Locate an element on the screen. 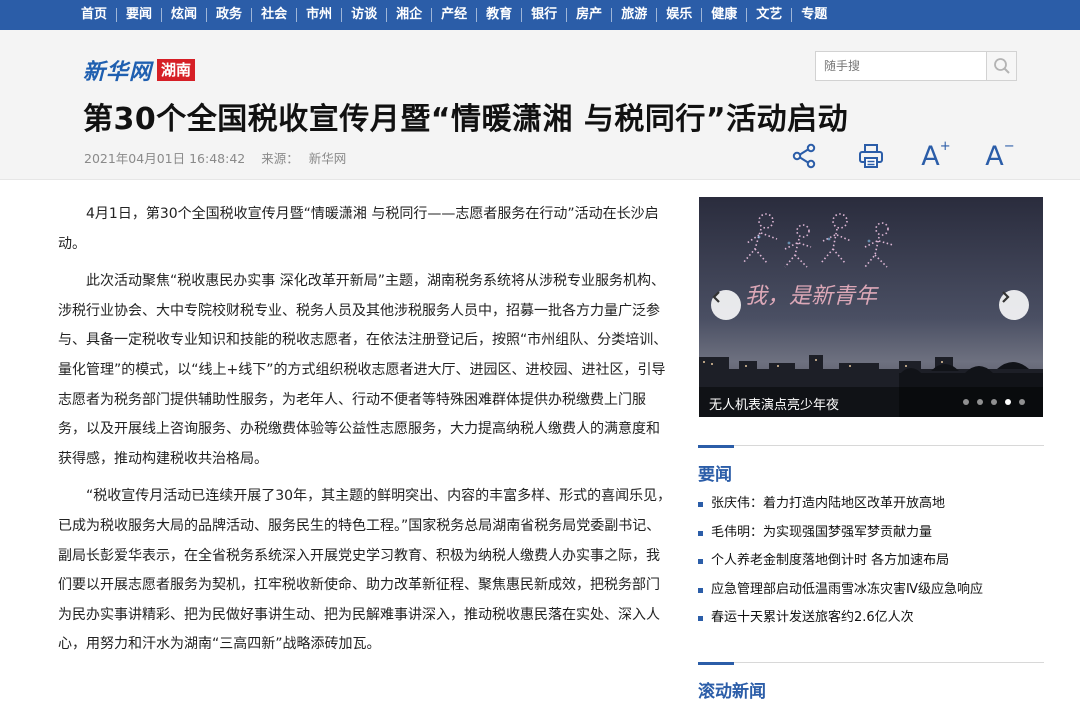 The height and width of the screenshot is (709, 1080). list-item: 春运十天累计发送旅客约2.6亿人次 is located at coordinates (871, 622).